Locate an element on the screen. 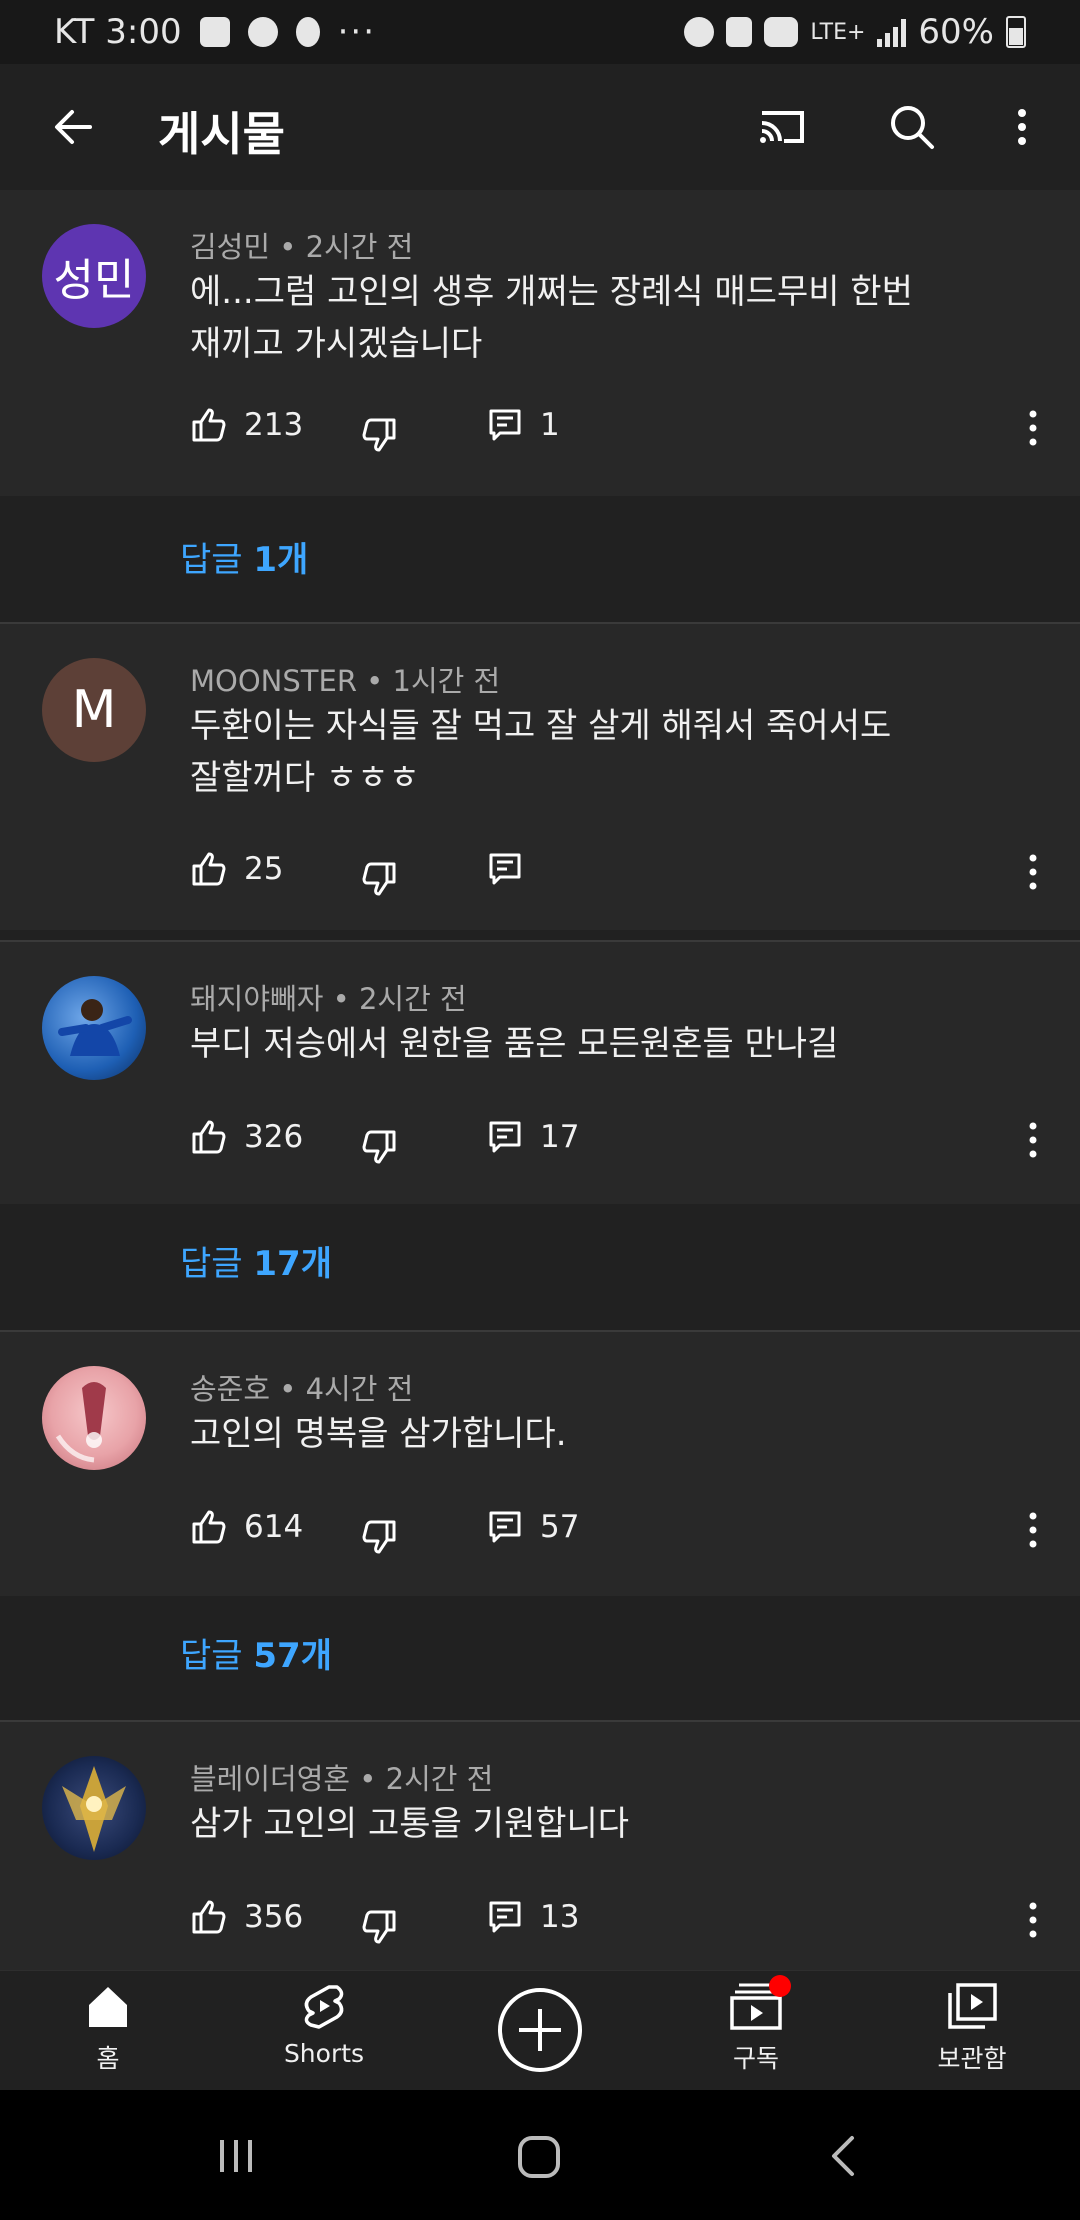  reply-link-count: 17개 is located at coordinates (292, 1264).